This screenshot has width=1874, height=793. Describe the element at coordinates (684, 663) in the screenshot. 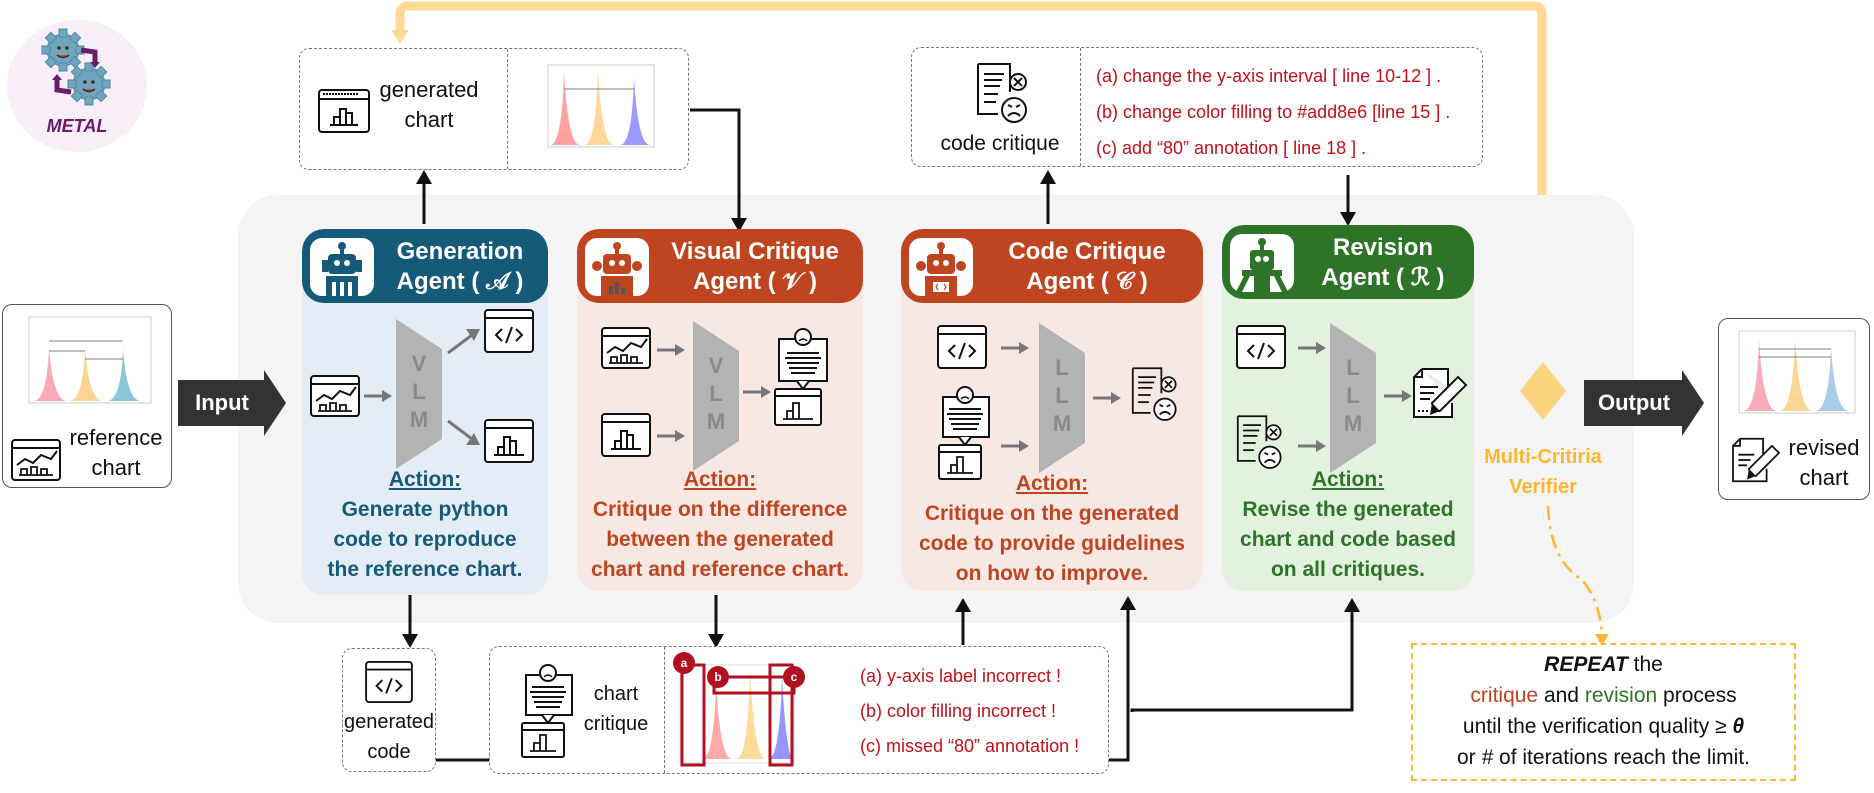

I see `marker-a: a` at that location.